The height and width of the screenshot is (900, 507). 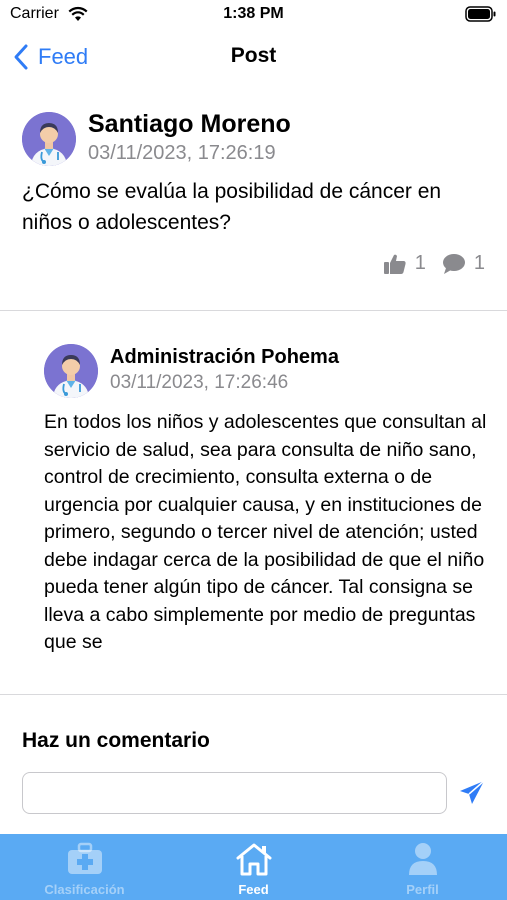 I want to click on tab-feed: Feed, so click(x=253, y=867).